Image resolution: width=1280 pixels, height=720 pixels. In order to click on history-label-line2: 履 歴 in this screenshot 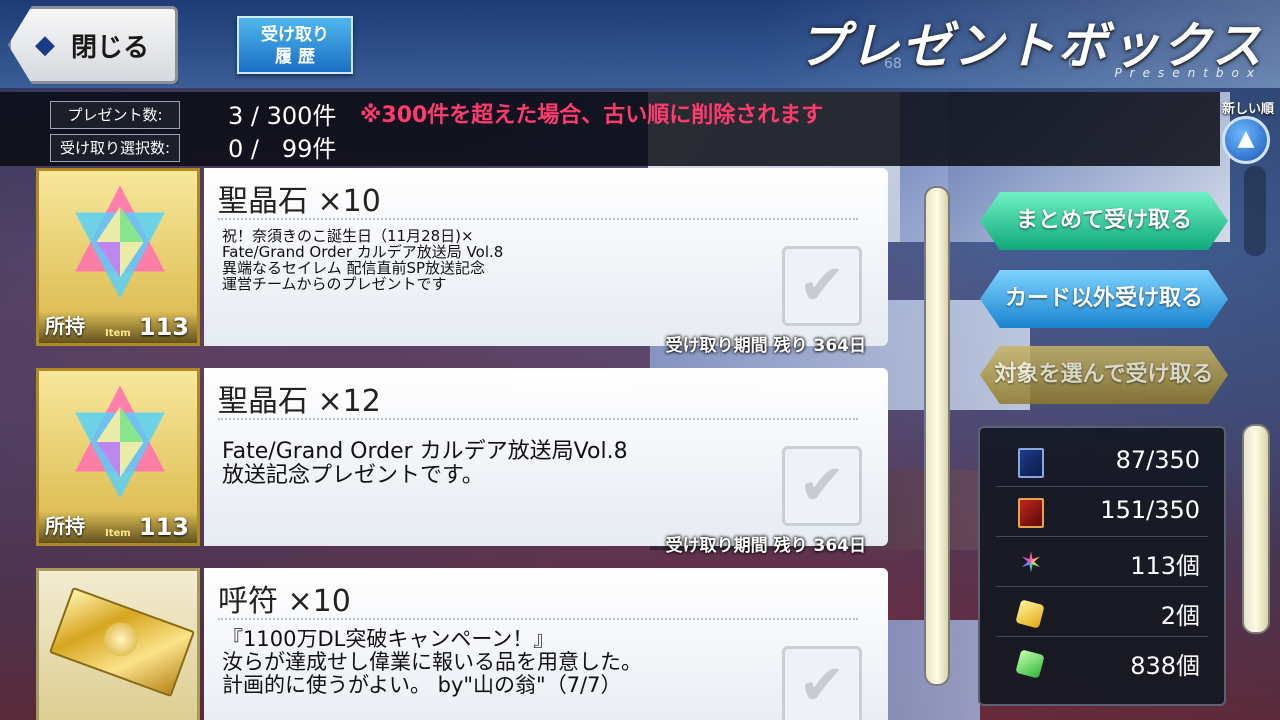, I will do `click(295, 57)`.